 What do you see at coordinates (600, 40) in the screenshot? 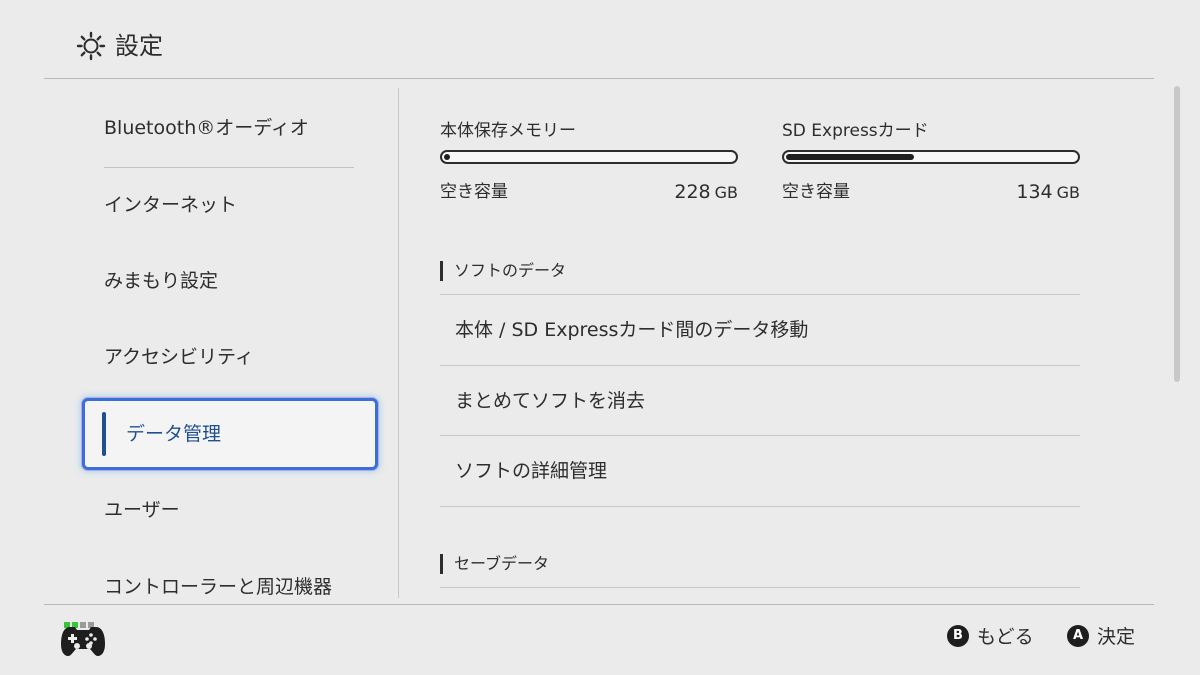
I see `header: 設定` at bounding box center [600, 40].